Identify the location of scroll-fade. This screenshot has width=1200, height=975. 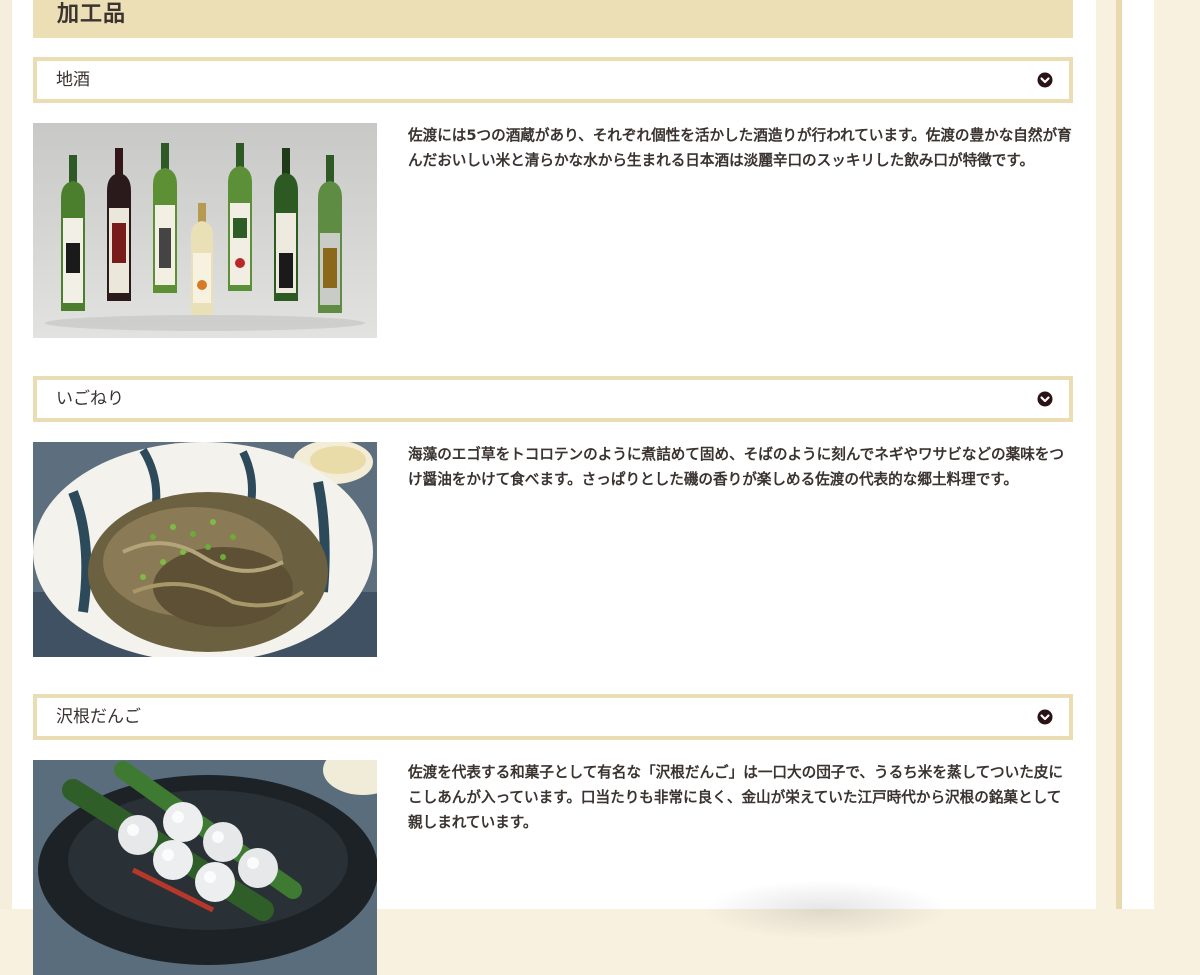
(825, 910).